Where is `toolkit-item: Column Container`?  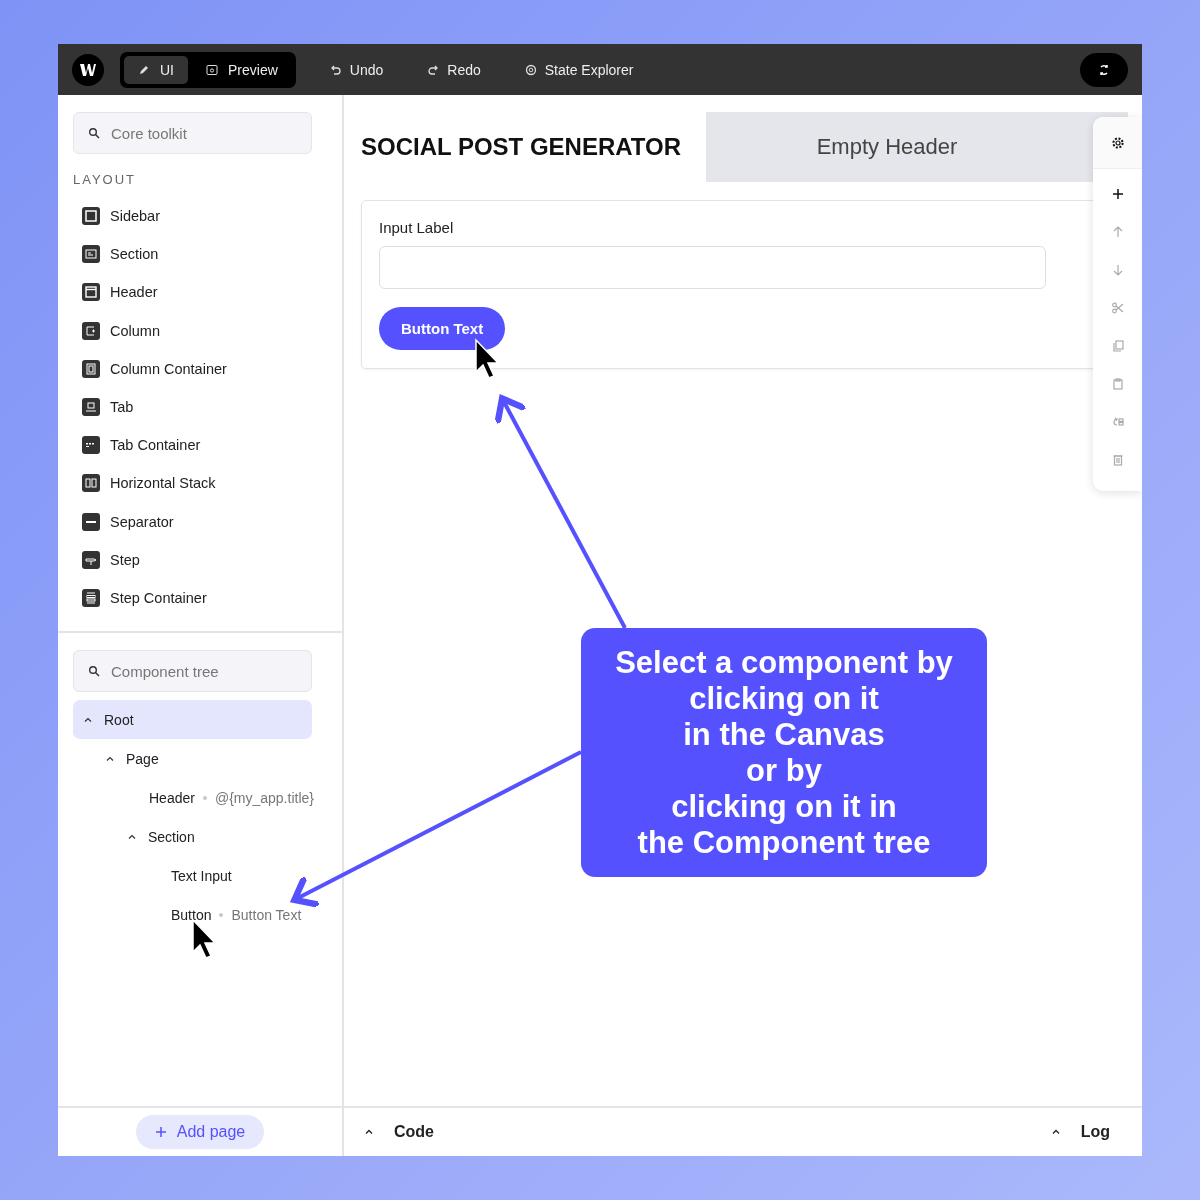 toolkit-item: Column Container is located at coordinates (192, 368).